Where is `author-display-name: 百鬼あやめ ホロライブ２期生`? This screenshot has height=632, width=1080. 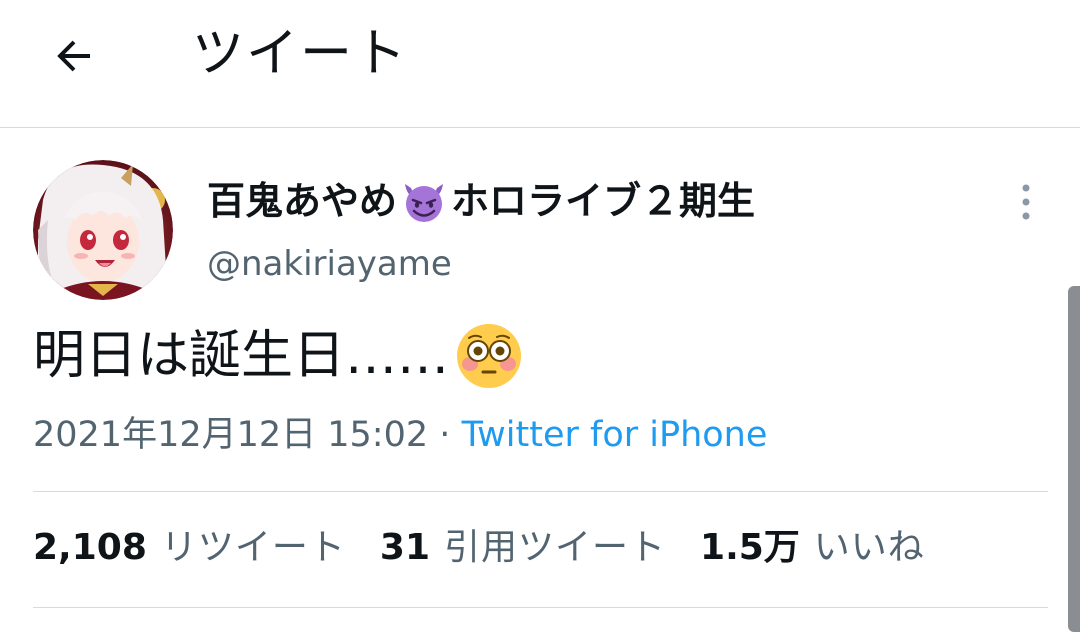 author-display-name: 百鬼あやめ ホロライブ２期生 is located at coordinates (481, 201).